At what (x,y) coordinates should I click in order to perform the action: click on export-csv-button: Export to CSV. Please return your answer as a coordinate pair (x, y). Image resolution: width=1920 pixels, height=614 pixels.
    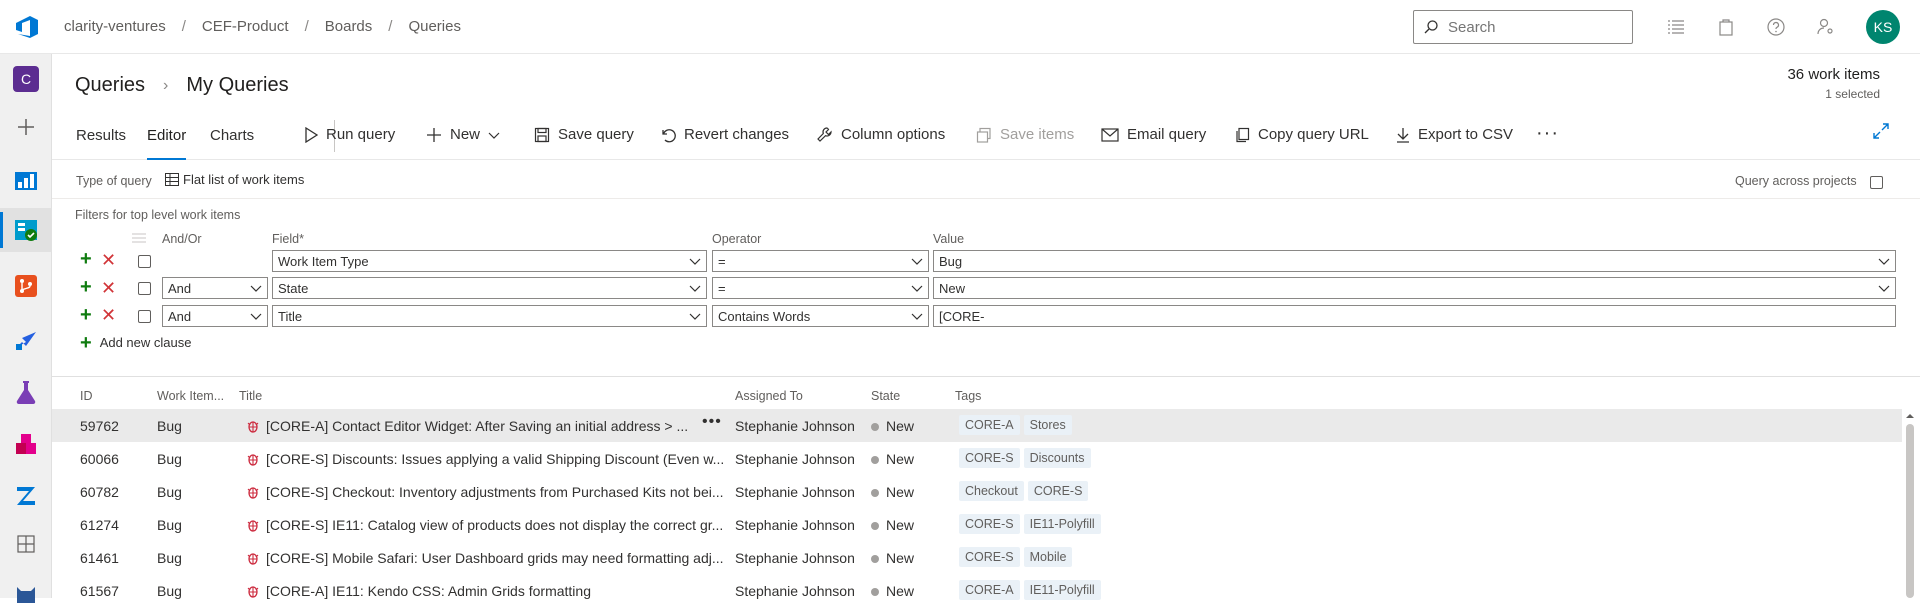
    Looking at the image, I should click on (1454, 134).